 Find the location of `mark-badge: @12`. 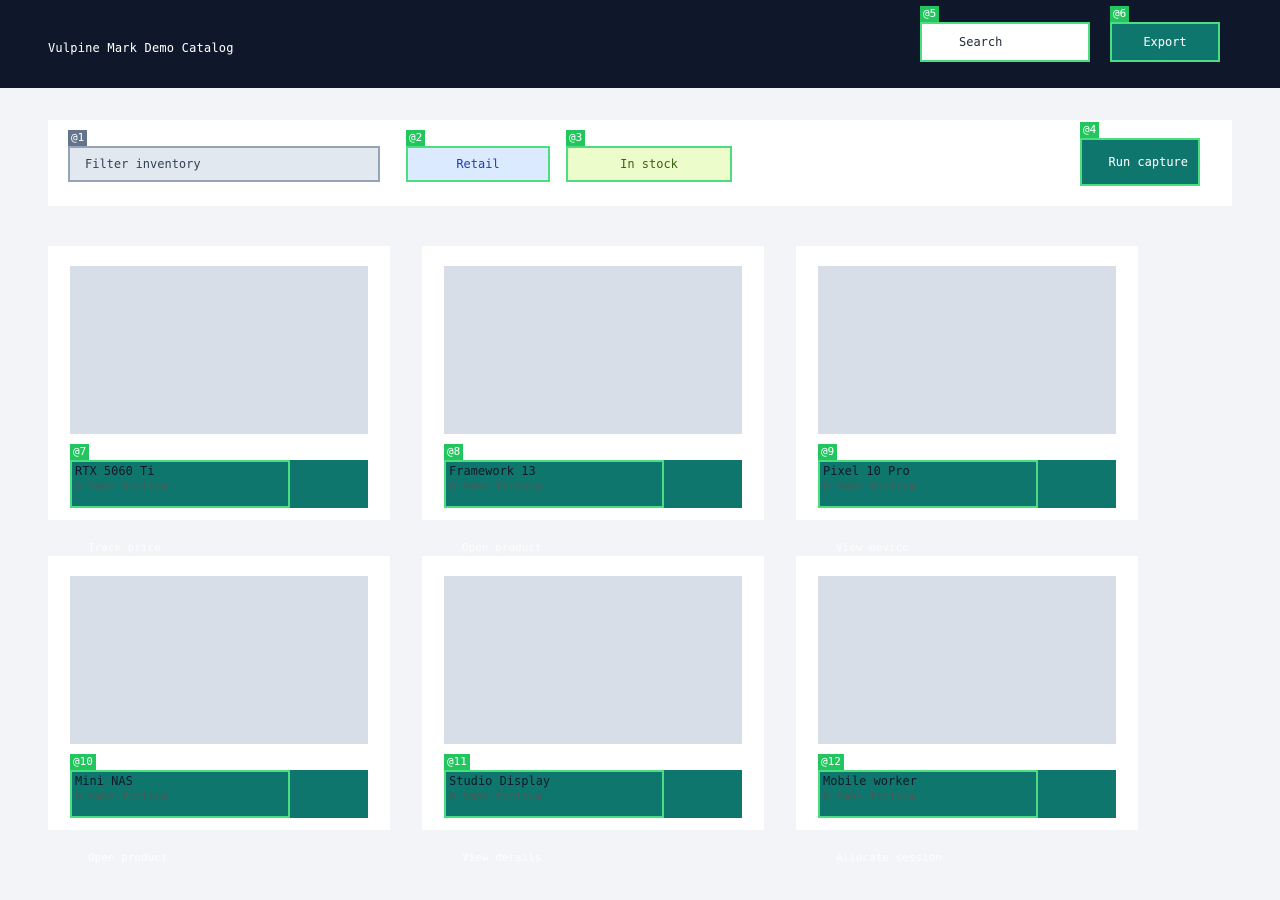

mark-badge: @12 is located at coordinates (831, 762).